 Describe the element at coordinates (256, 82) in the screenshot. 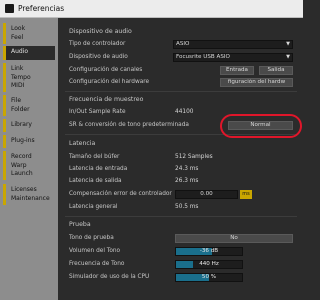

I see `hardware-config-button: figuración del hardw` at that location.